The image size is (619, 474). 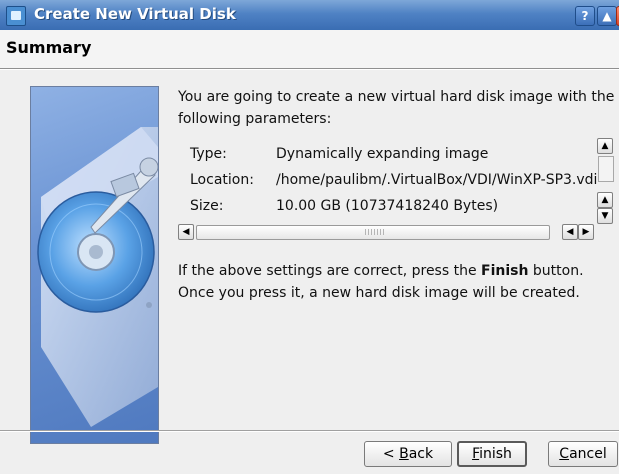 I want to click on scroll-grip, so click(x=375, y=232).